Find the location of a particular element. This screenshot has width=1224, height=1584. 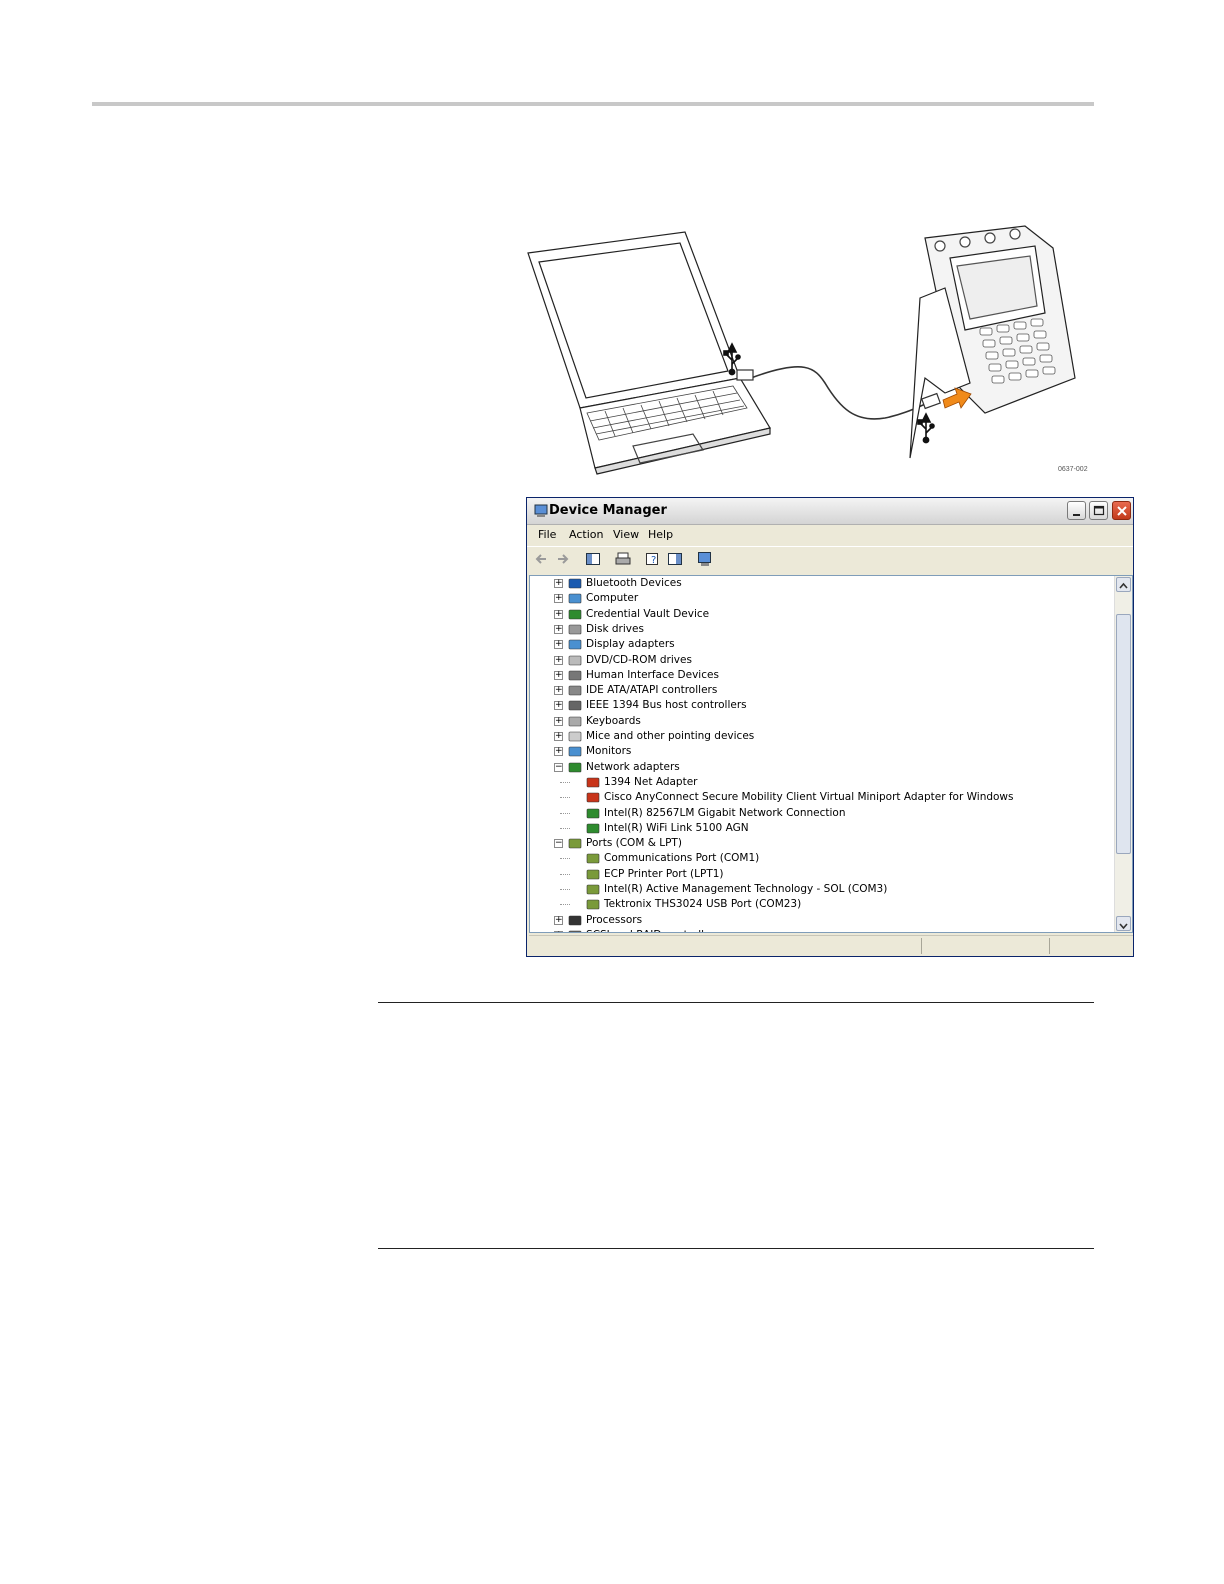

scroll-up-button is located at coordinates (1123, 584).